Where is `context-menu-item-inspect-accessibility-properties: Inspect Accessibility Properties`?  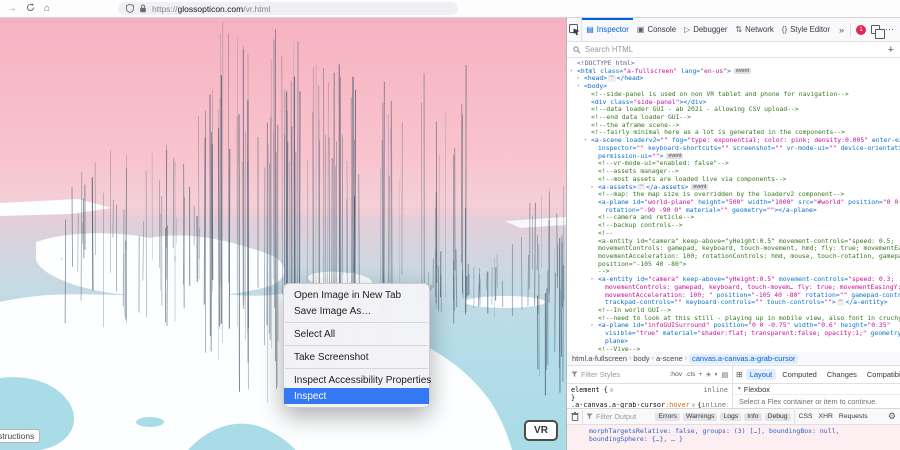 context-menu-item-inspect-accessibility-properties: Inspect Accessibility Properties is located at coordinates (357, 380).